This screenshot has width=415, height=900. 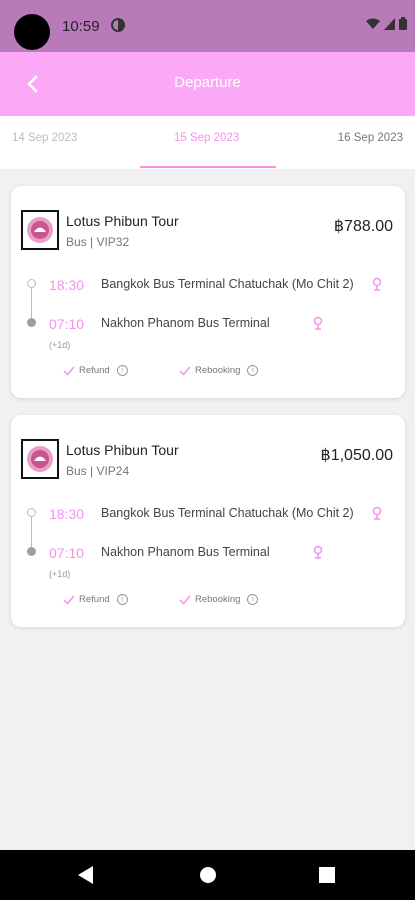 What do you see at coordinates (118, 25) in the screenshot?
I see `data-saver-icon` at bounding box center [118, 25].